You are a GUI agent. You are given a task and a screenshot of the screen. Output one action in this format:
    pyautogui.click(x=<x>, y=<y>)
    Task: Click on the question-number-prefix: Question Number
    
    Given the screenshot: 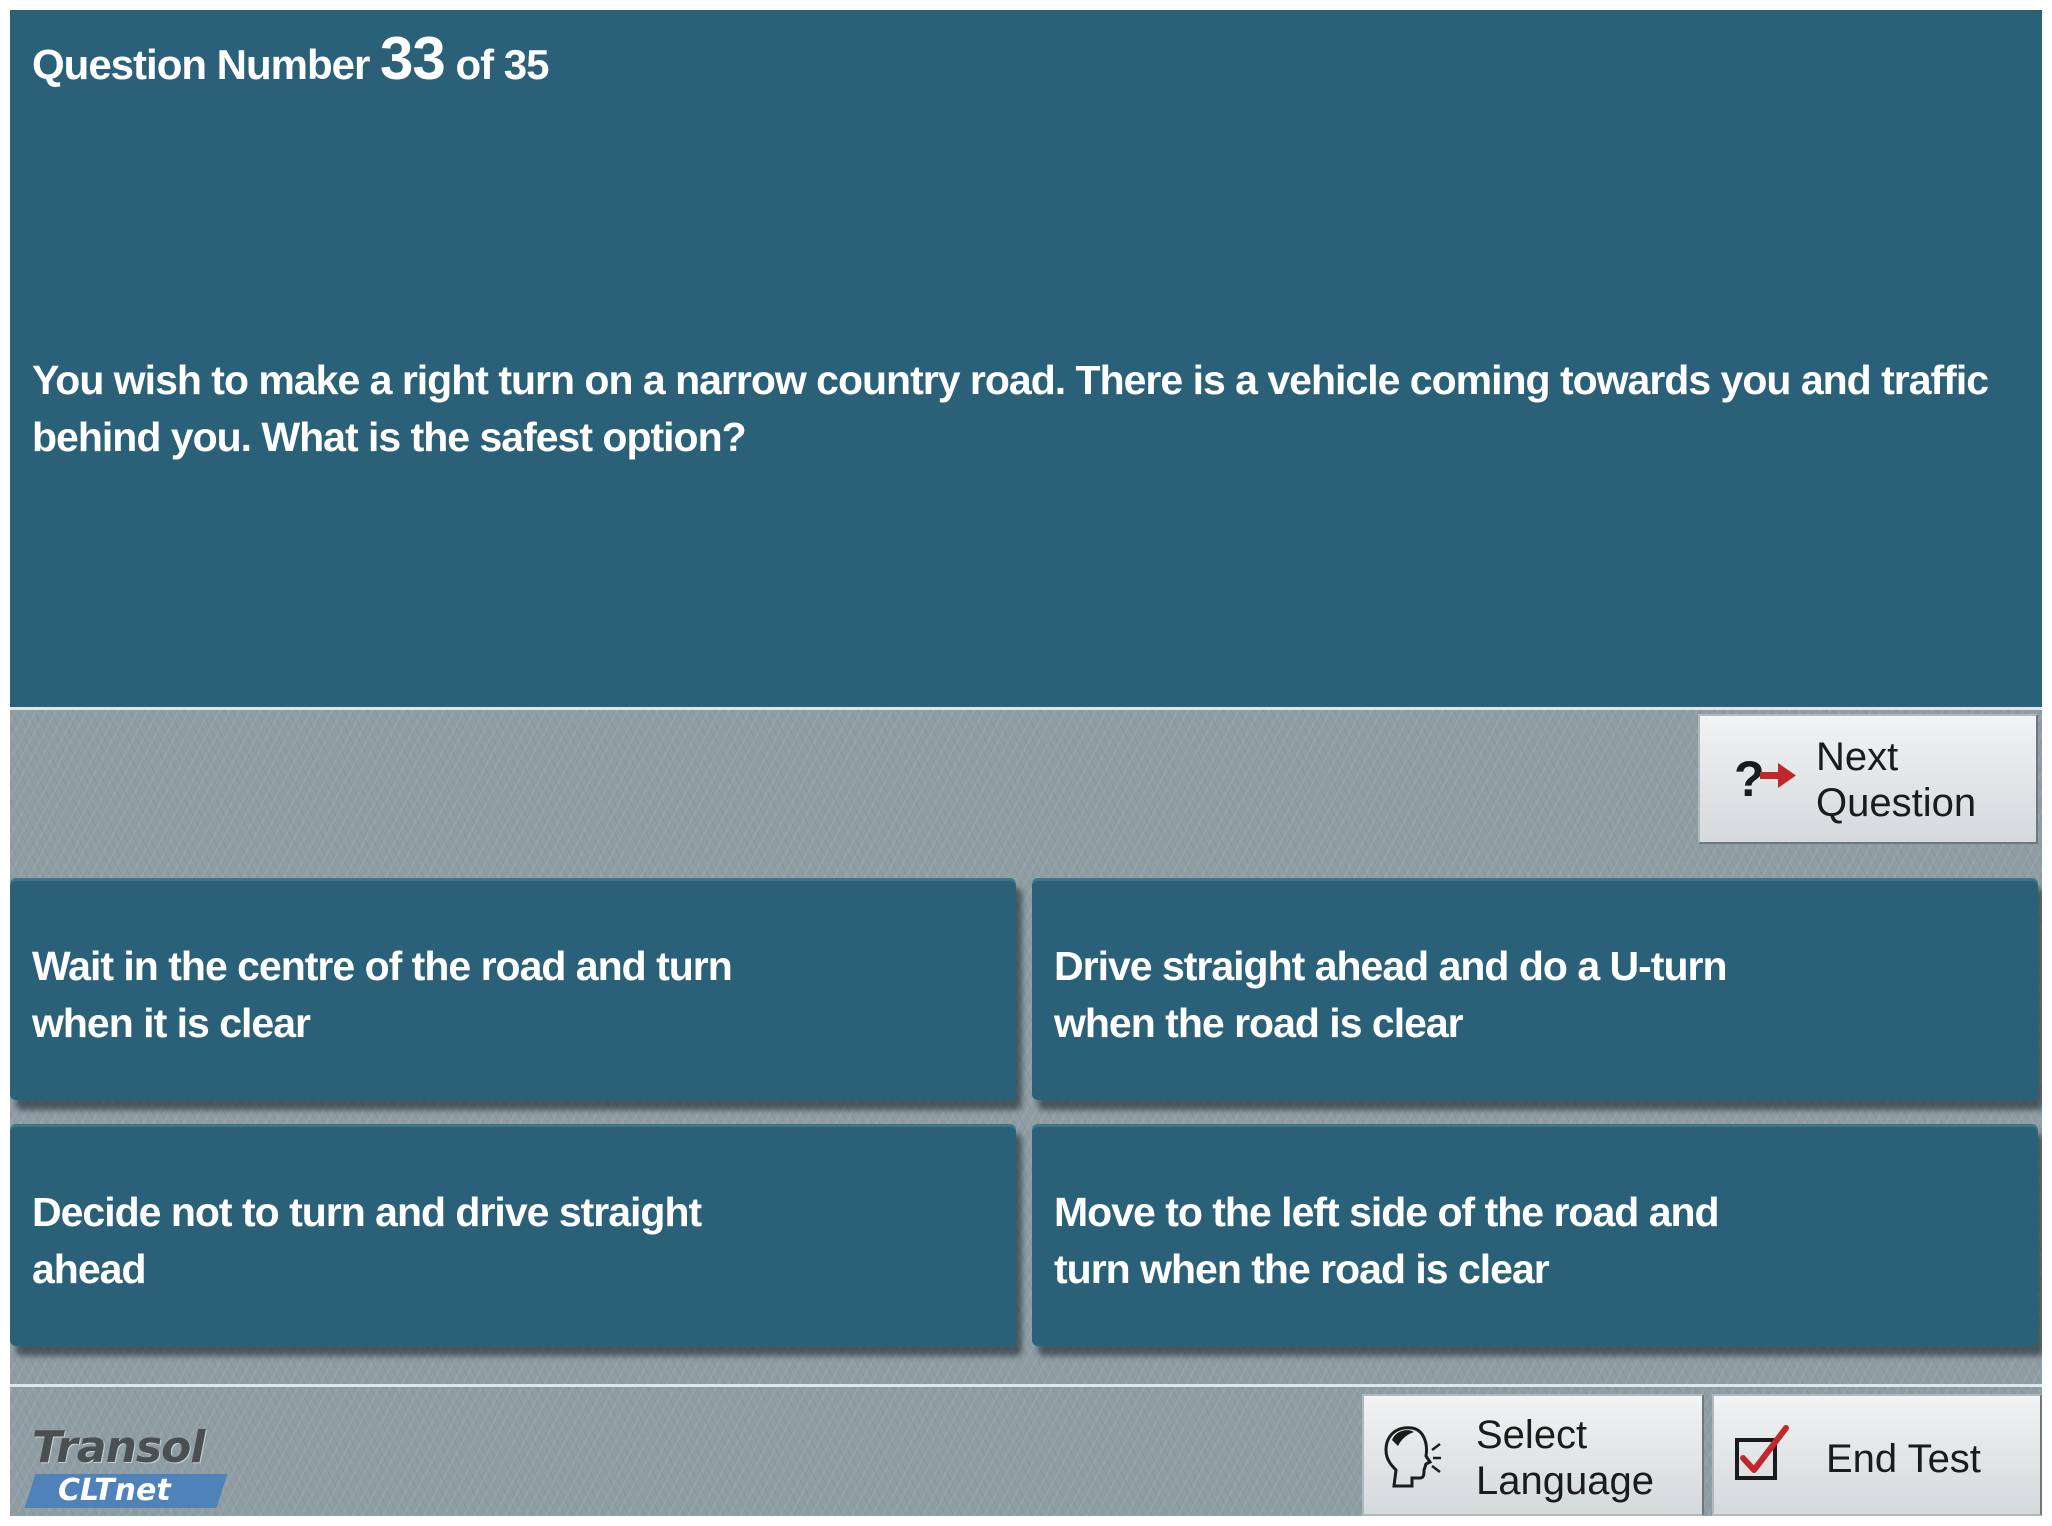 What is the action you would take?
    pyautogui.click(x=201, y=64)
    